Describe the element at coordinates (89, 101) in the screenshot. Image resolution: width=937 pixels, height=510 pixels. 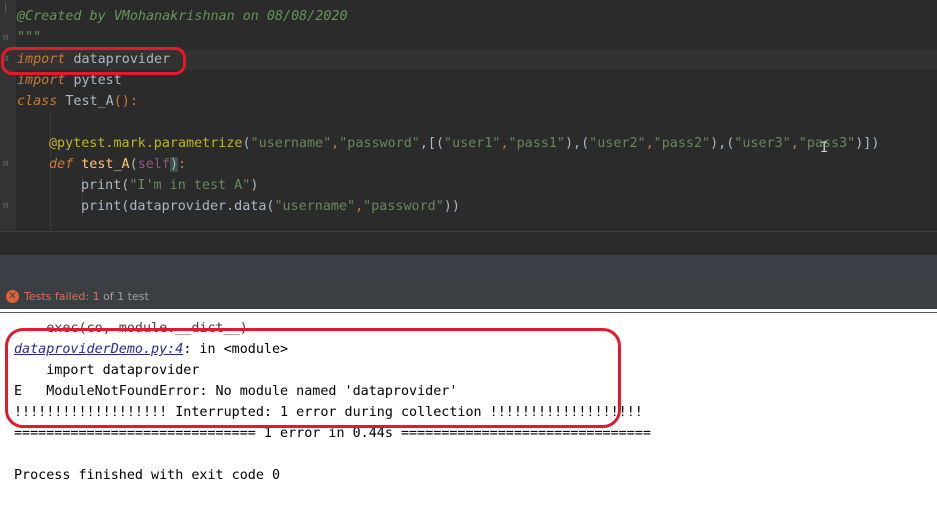
I see `class-name: Test_A` at that location.